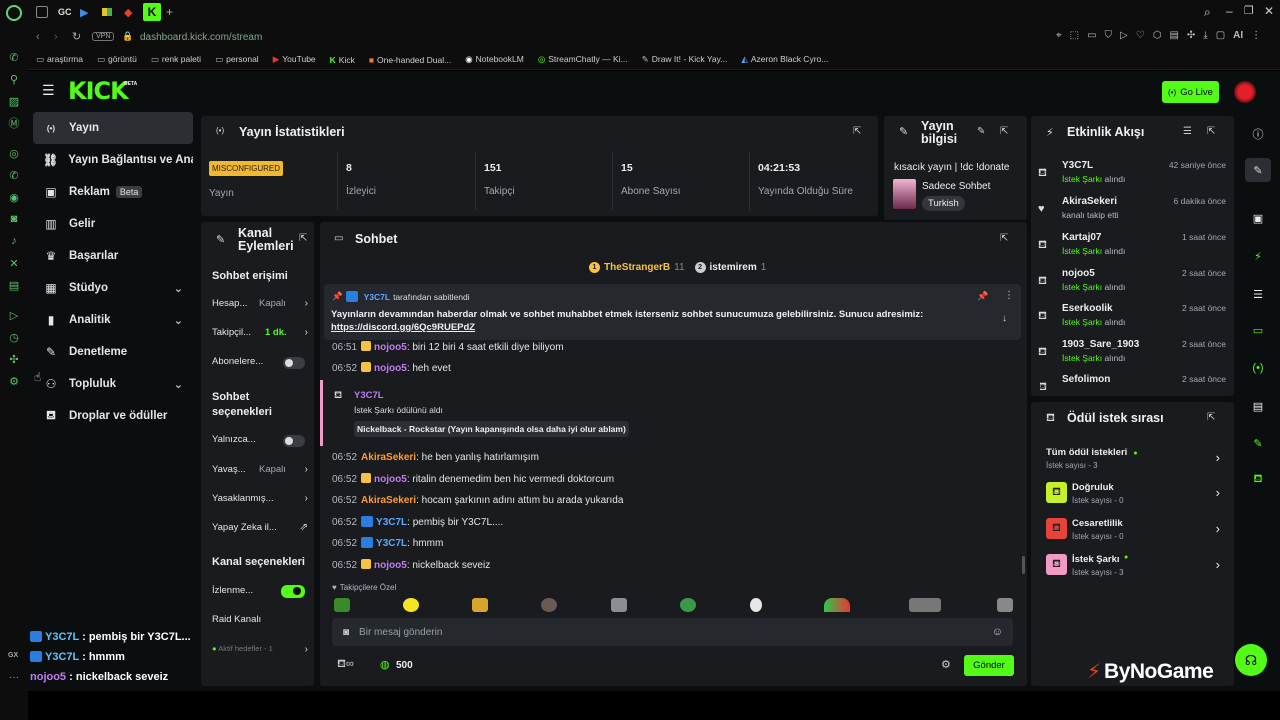  I want to click on ai-moderation-row: Yapay Zeka il... ⇗, so click(260, 527).